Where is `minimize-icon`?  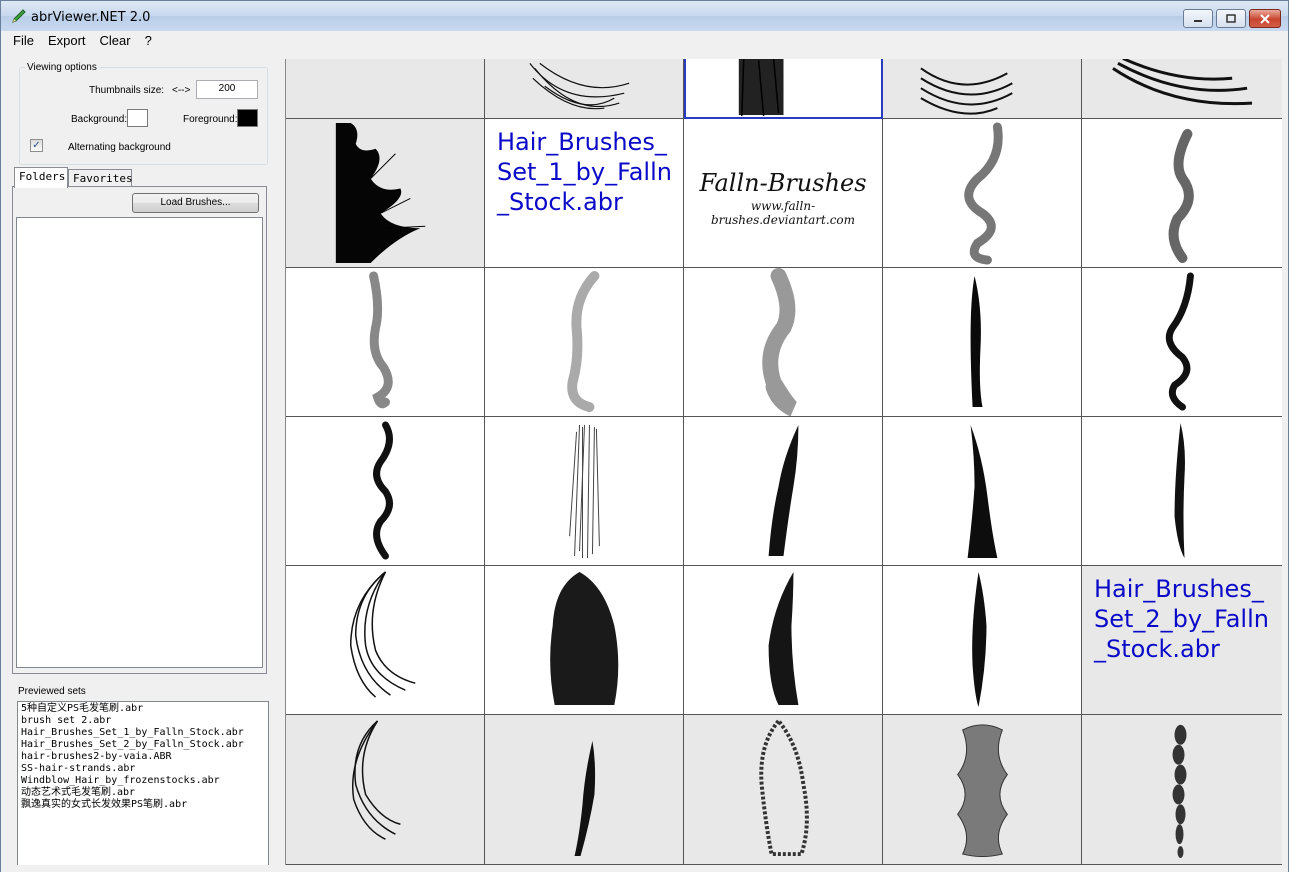 minimize-icon is located at coordinates (1198, 20).